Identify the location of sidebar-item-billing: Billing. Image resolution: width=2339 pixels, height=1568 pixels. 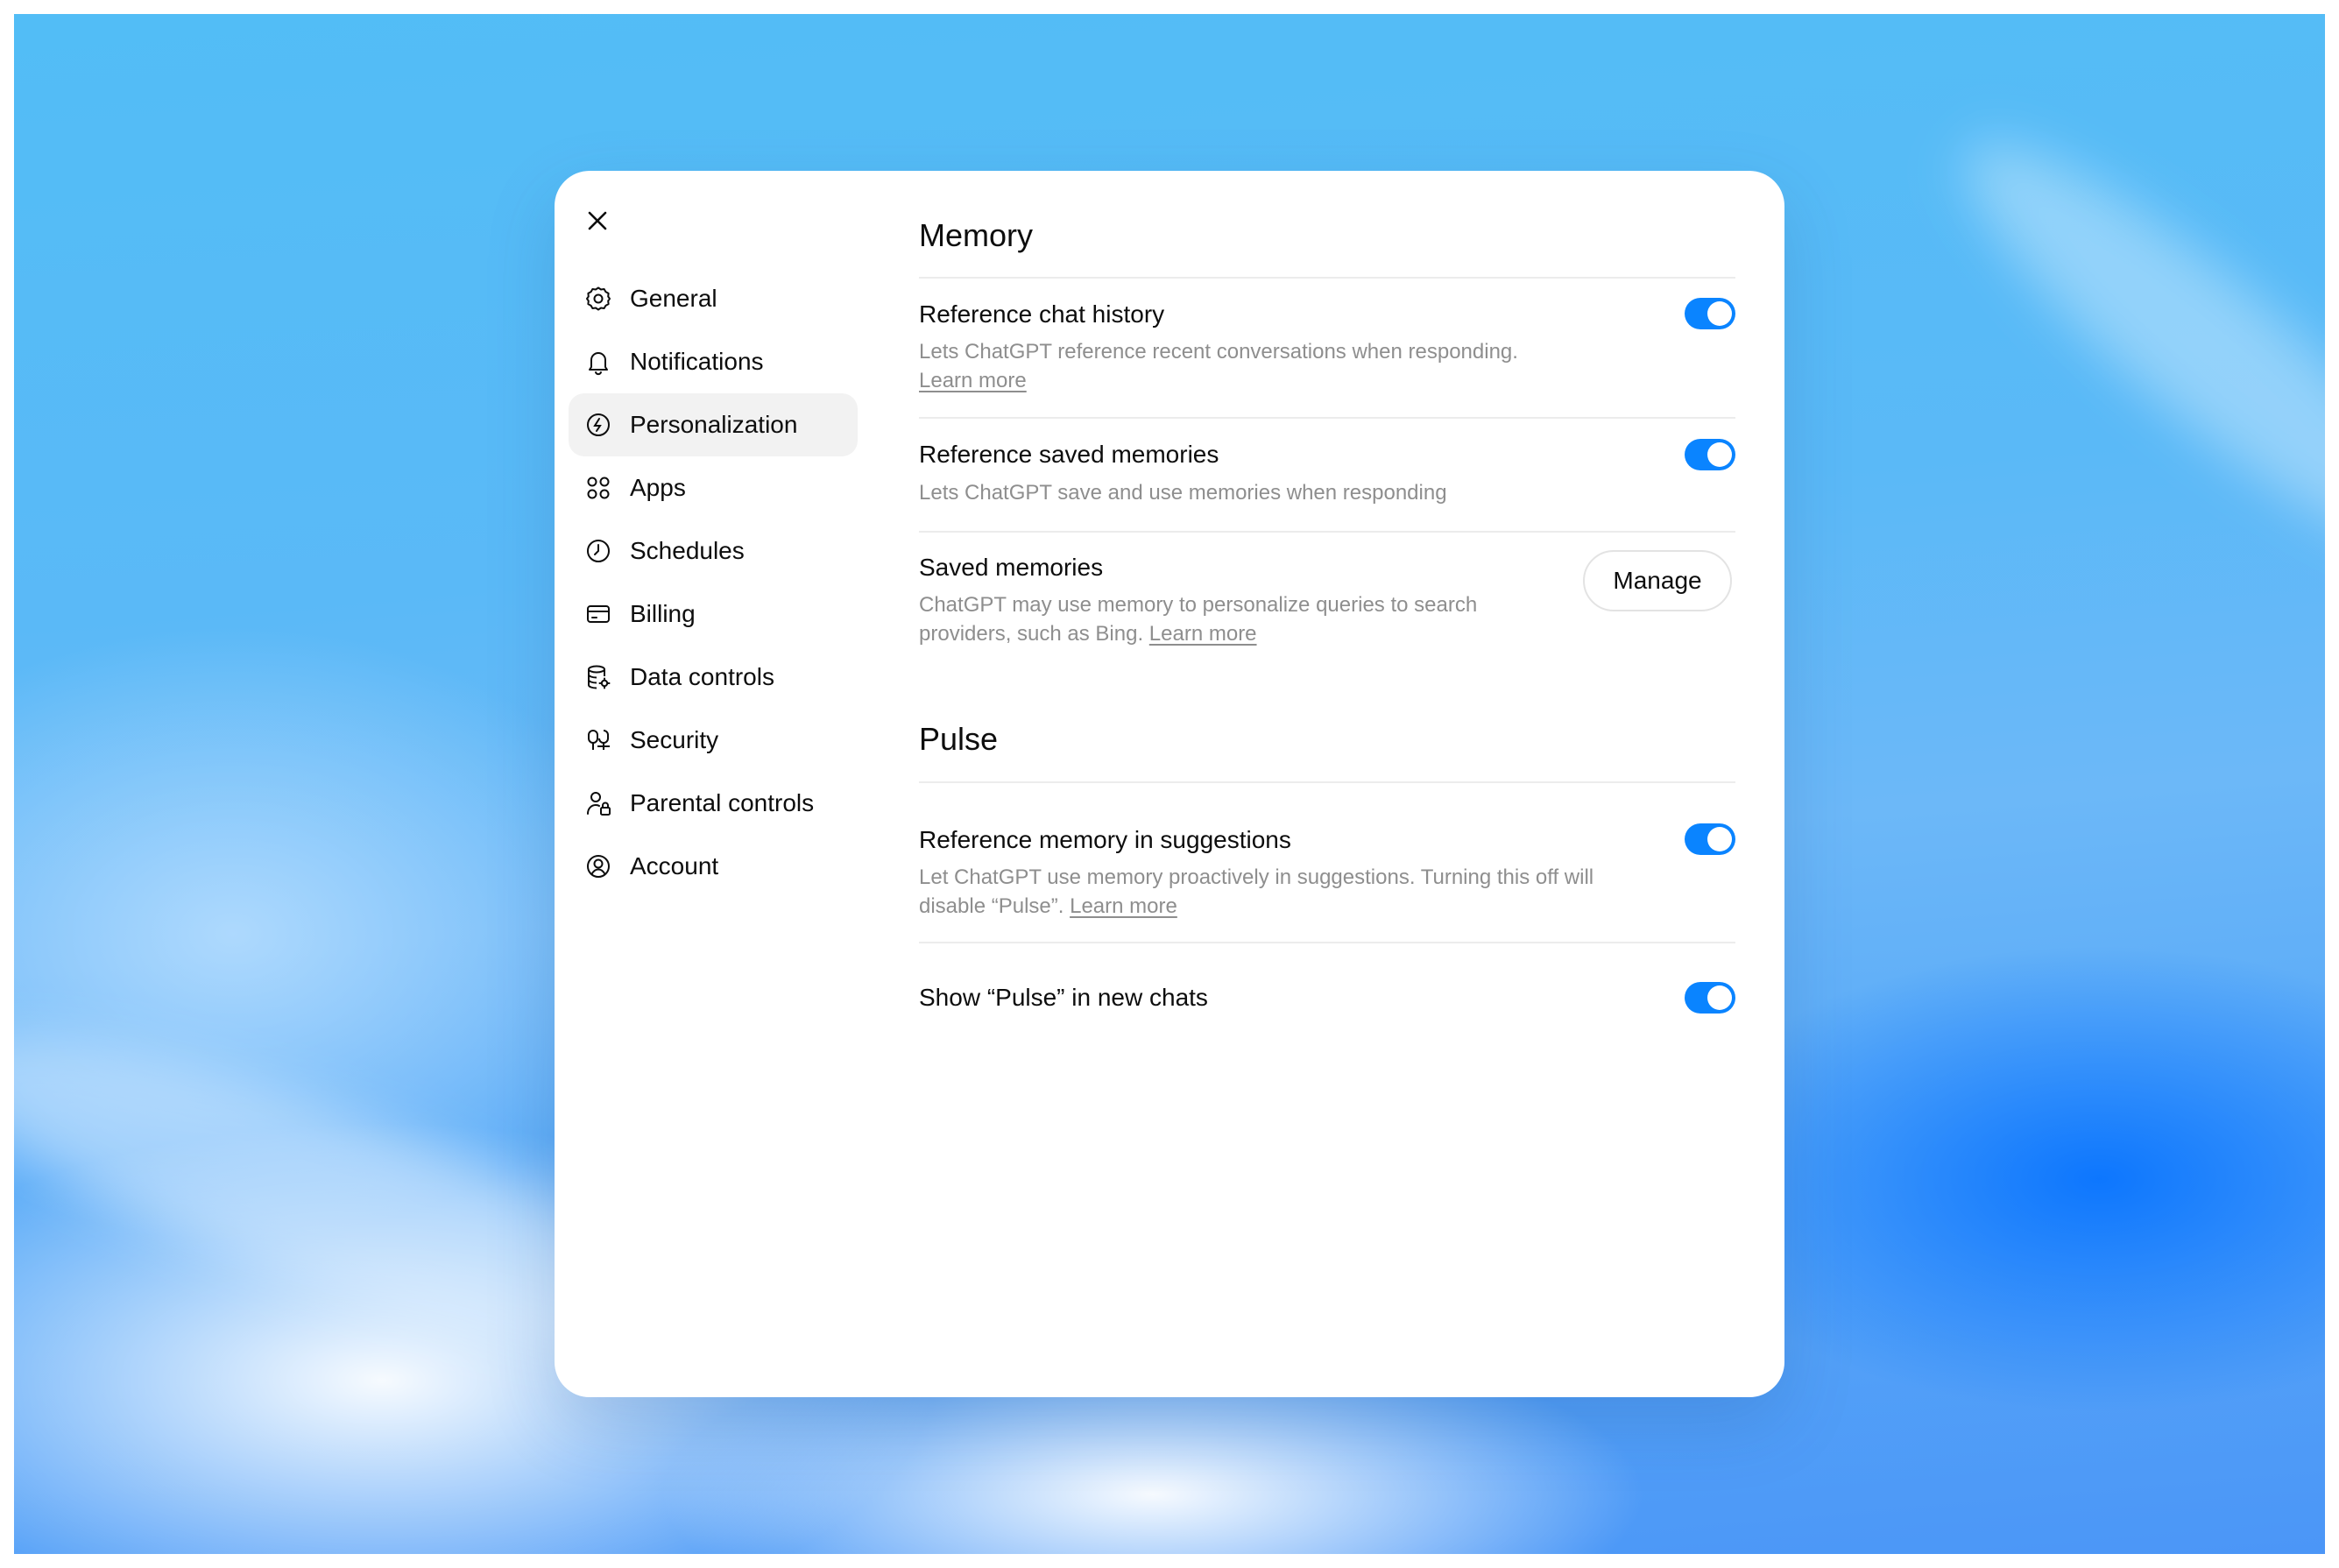
(714, 614).